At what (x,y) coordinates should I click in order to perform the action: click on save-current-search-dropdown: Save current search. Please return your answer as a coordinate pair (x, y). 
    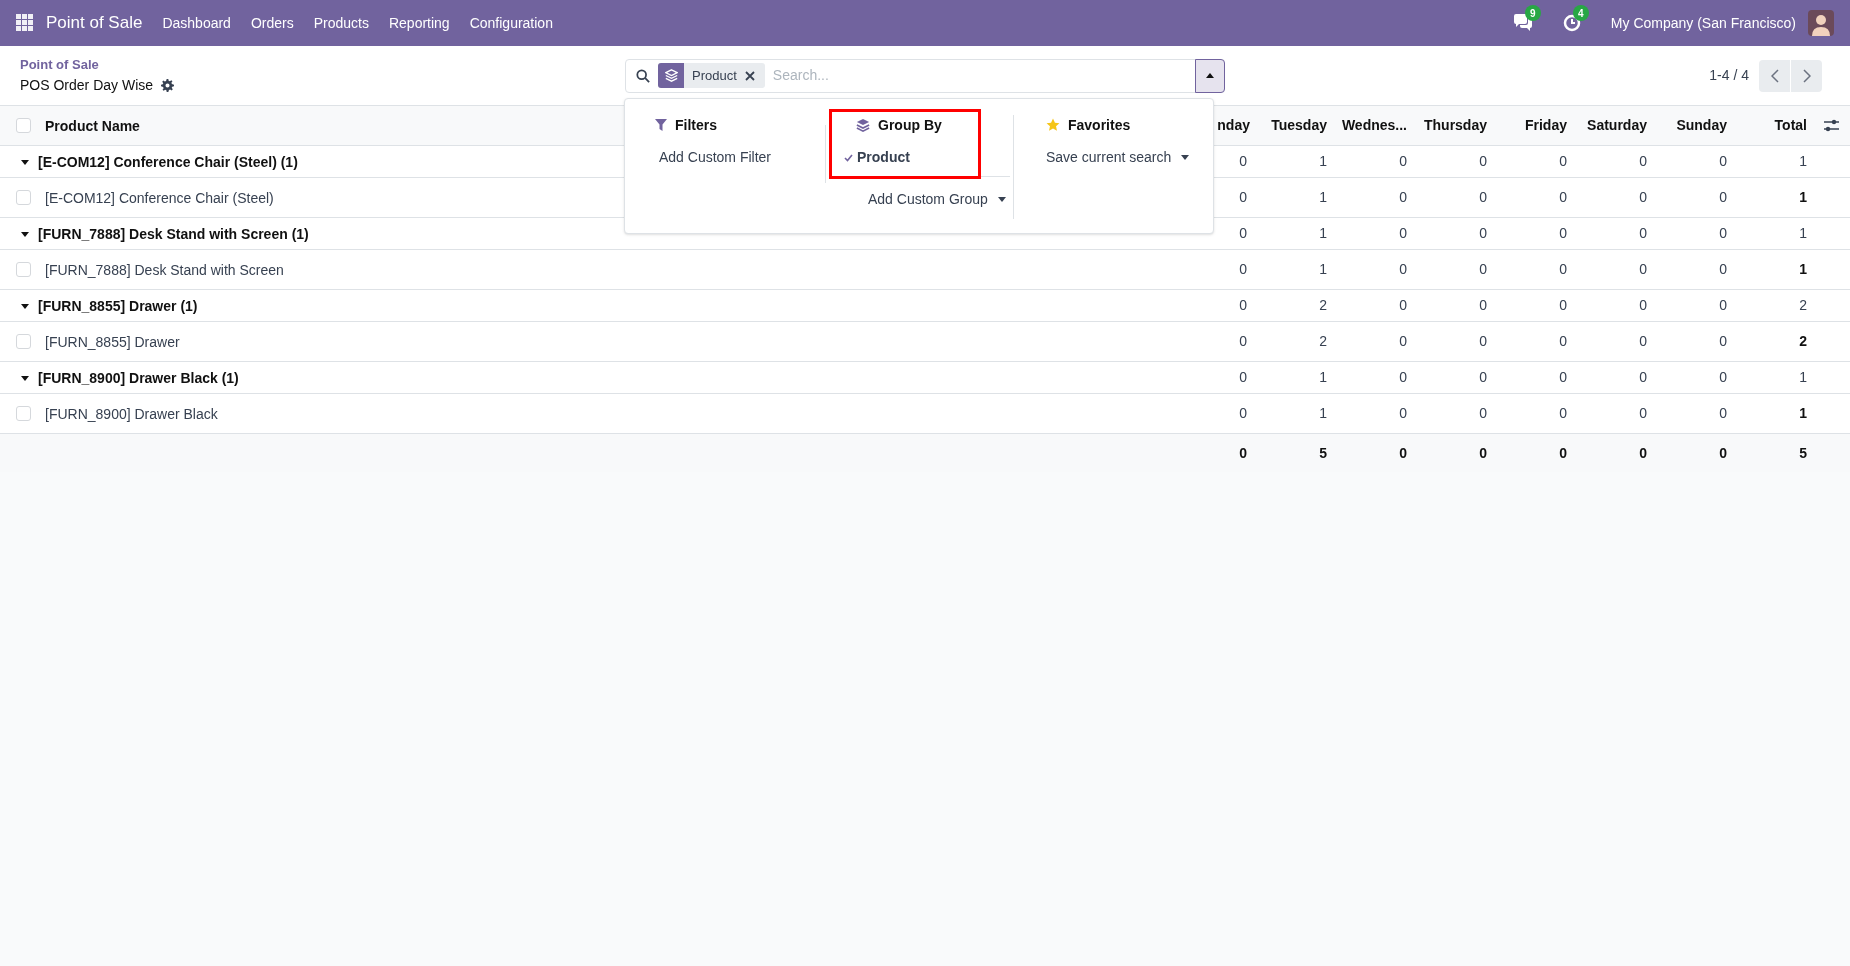
    Looking at the image, I should click on (1118, 157).